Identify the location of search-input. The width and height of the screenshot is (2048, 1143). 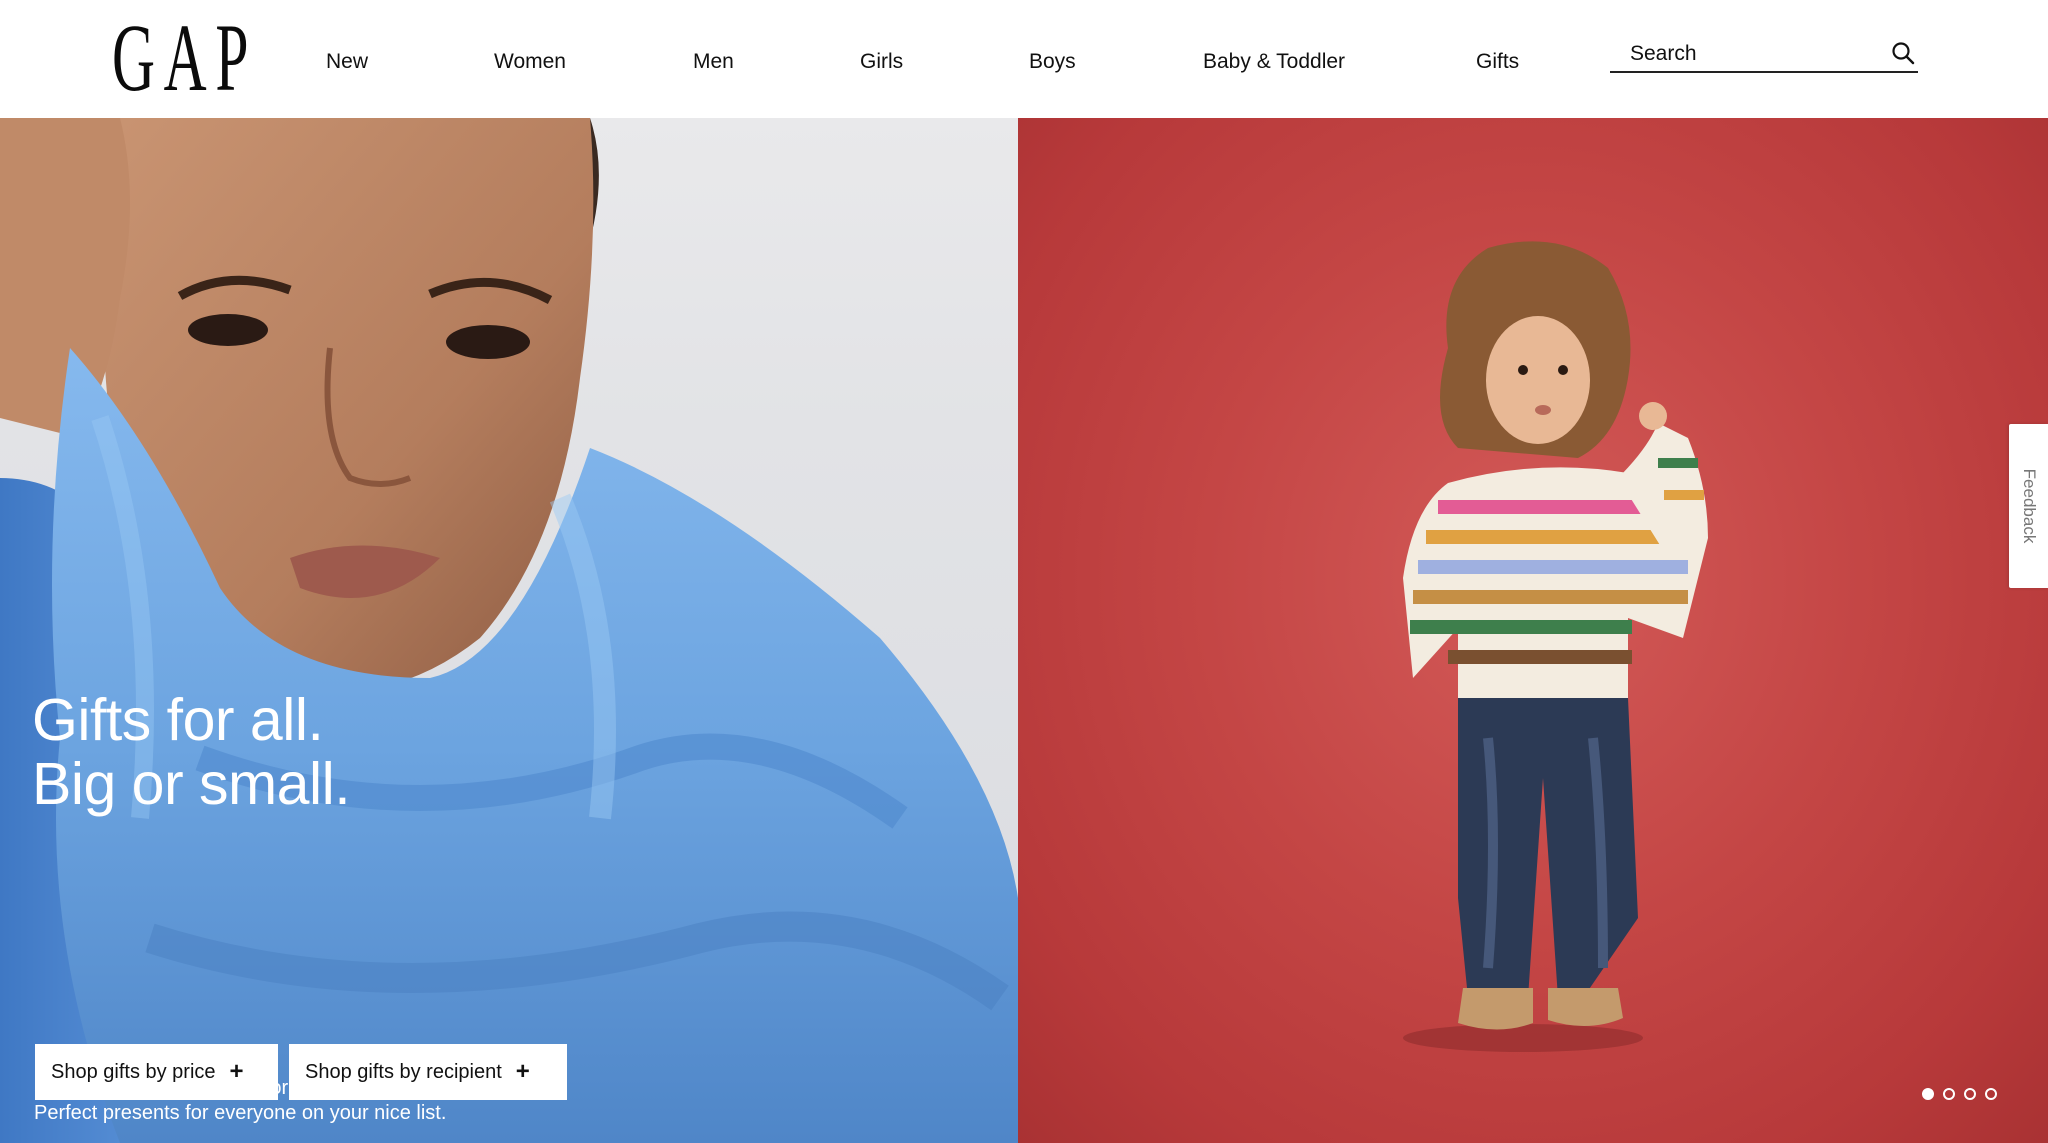
(1750, 54).